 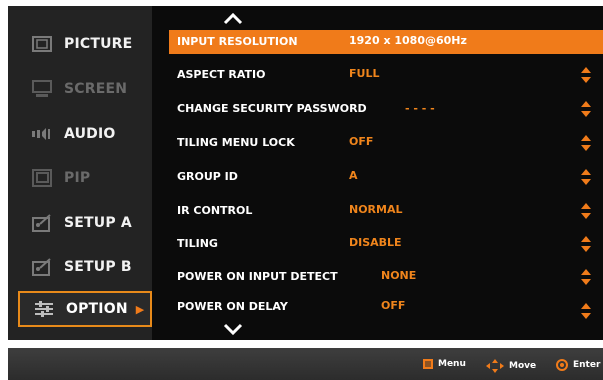 What do you see at coordinates (399, 275) in the screenshot?
I see `row-value: NONE` at bounding box center [399, 275].